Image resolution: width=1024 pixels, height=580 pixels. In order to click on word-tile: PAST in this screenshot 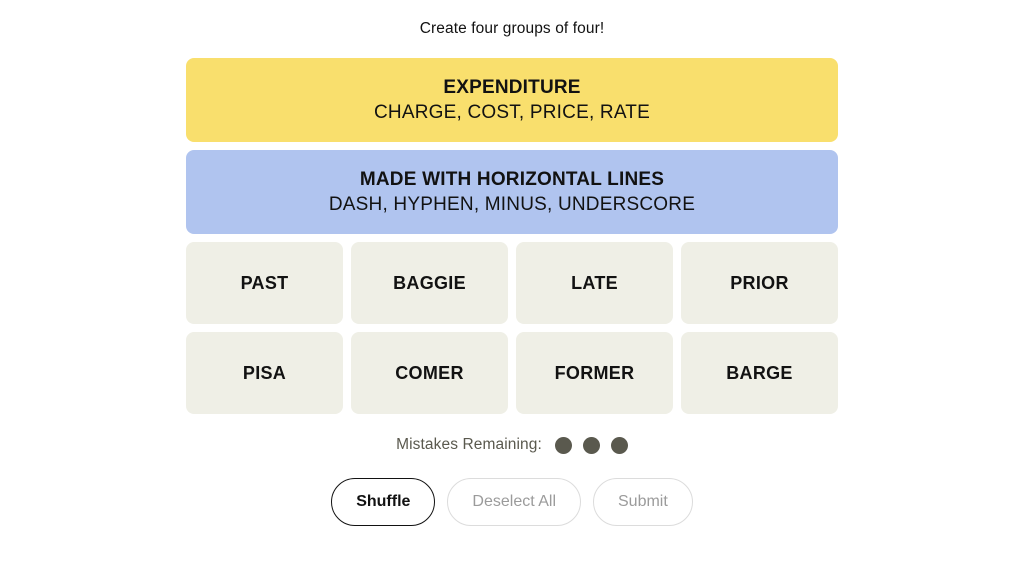, I will do `click(264, 283)`.